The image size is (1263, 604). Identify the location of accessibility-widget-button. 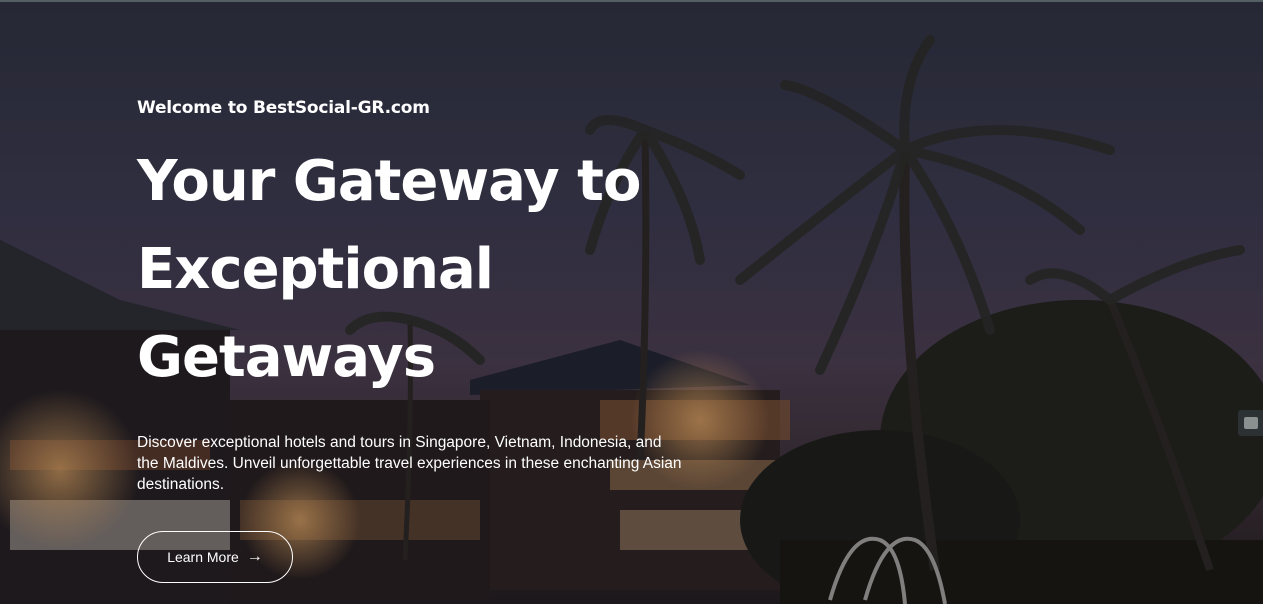
(1250, 423).